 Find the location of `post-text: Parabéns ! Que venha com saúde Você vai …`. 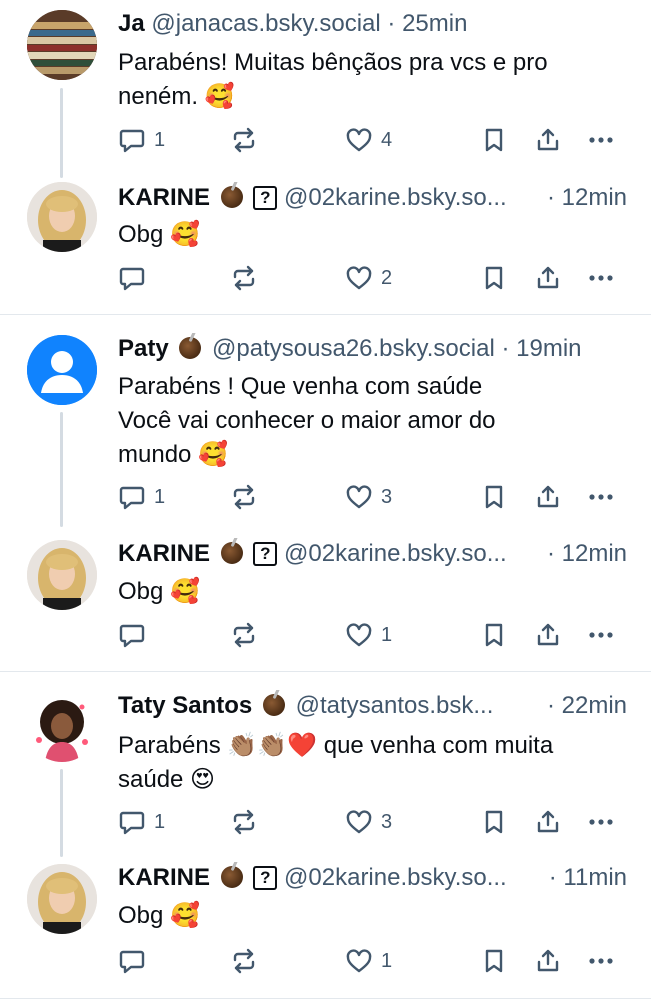

post-text: Parabéns ! Que venha com saúde Você vai … is located at coordinates (307, 420).